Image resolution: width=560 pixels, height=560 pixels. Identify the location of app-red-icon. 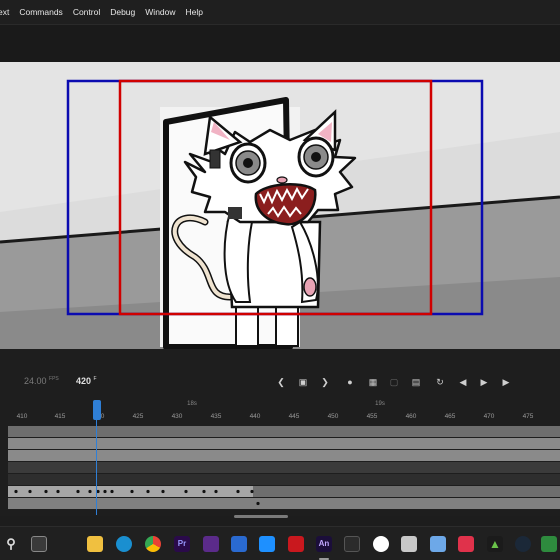
(466, 544).